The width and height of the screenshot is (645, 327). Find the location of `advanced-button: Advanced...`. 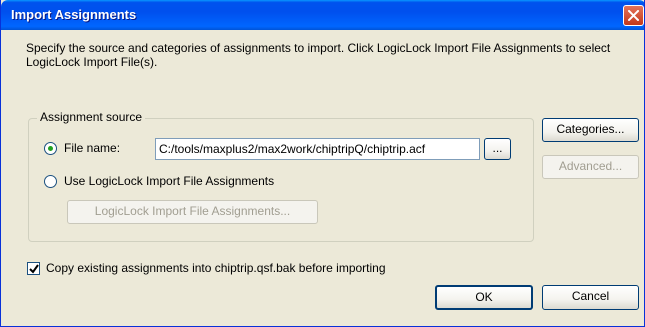

advanced-button: Advanced... is located at coordinates (590, 167).